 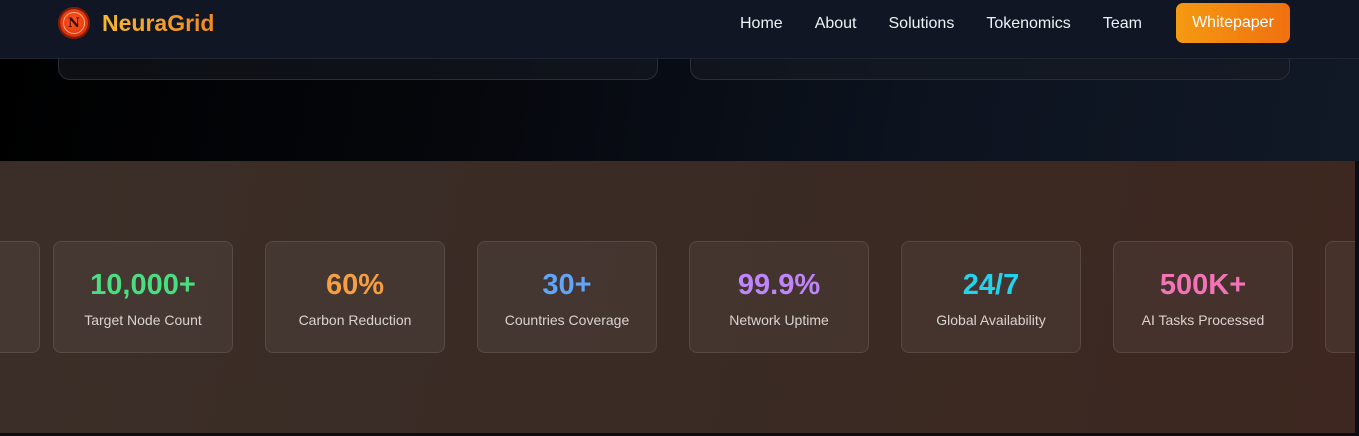 I want to click on stat-card-carbon-reduction: 60% Carbon Reduction, so click(x=355, y=297).